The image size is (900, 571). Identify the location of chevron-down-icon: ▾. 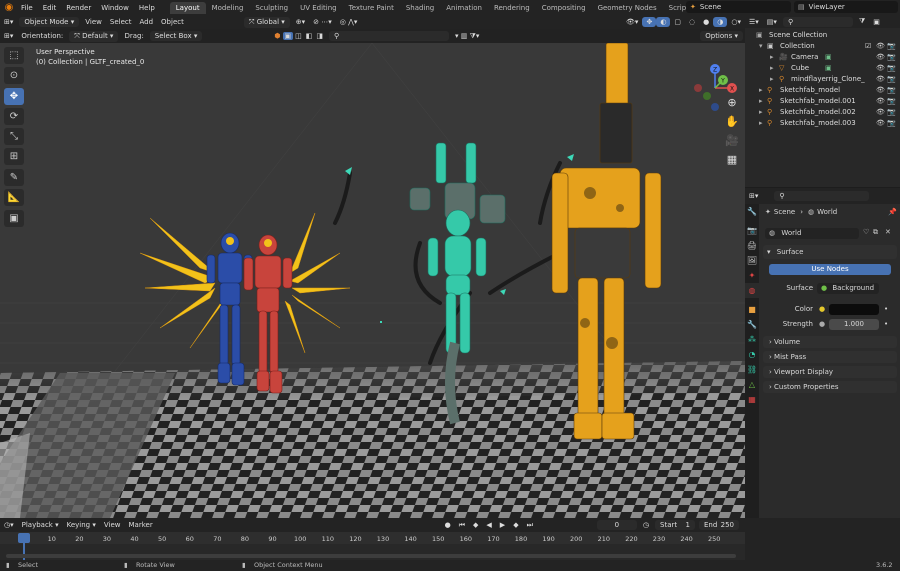
(761, 46).